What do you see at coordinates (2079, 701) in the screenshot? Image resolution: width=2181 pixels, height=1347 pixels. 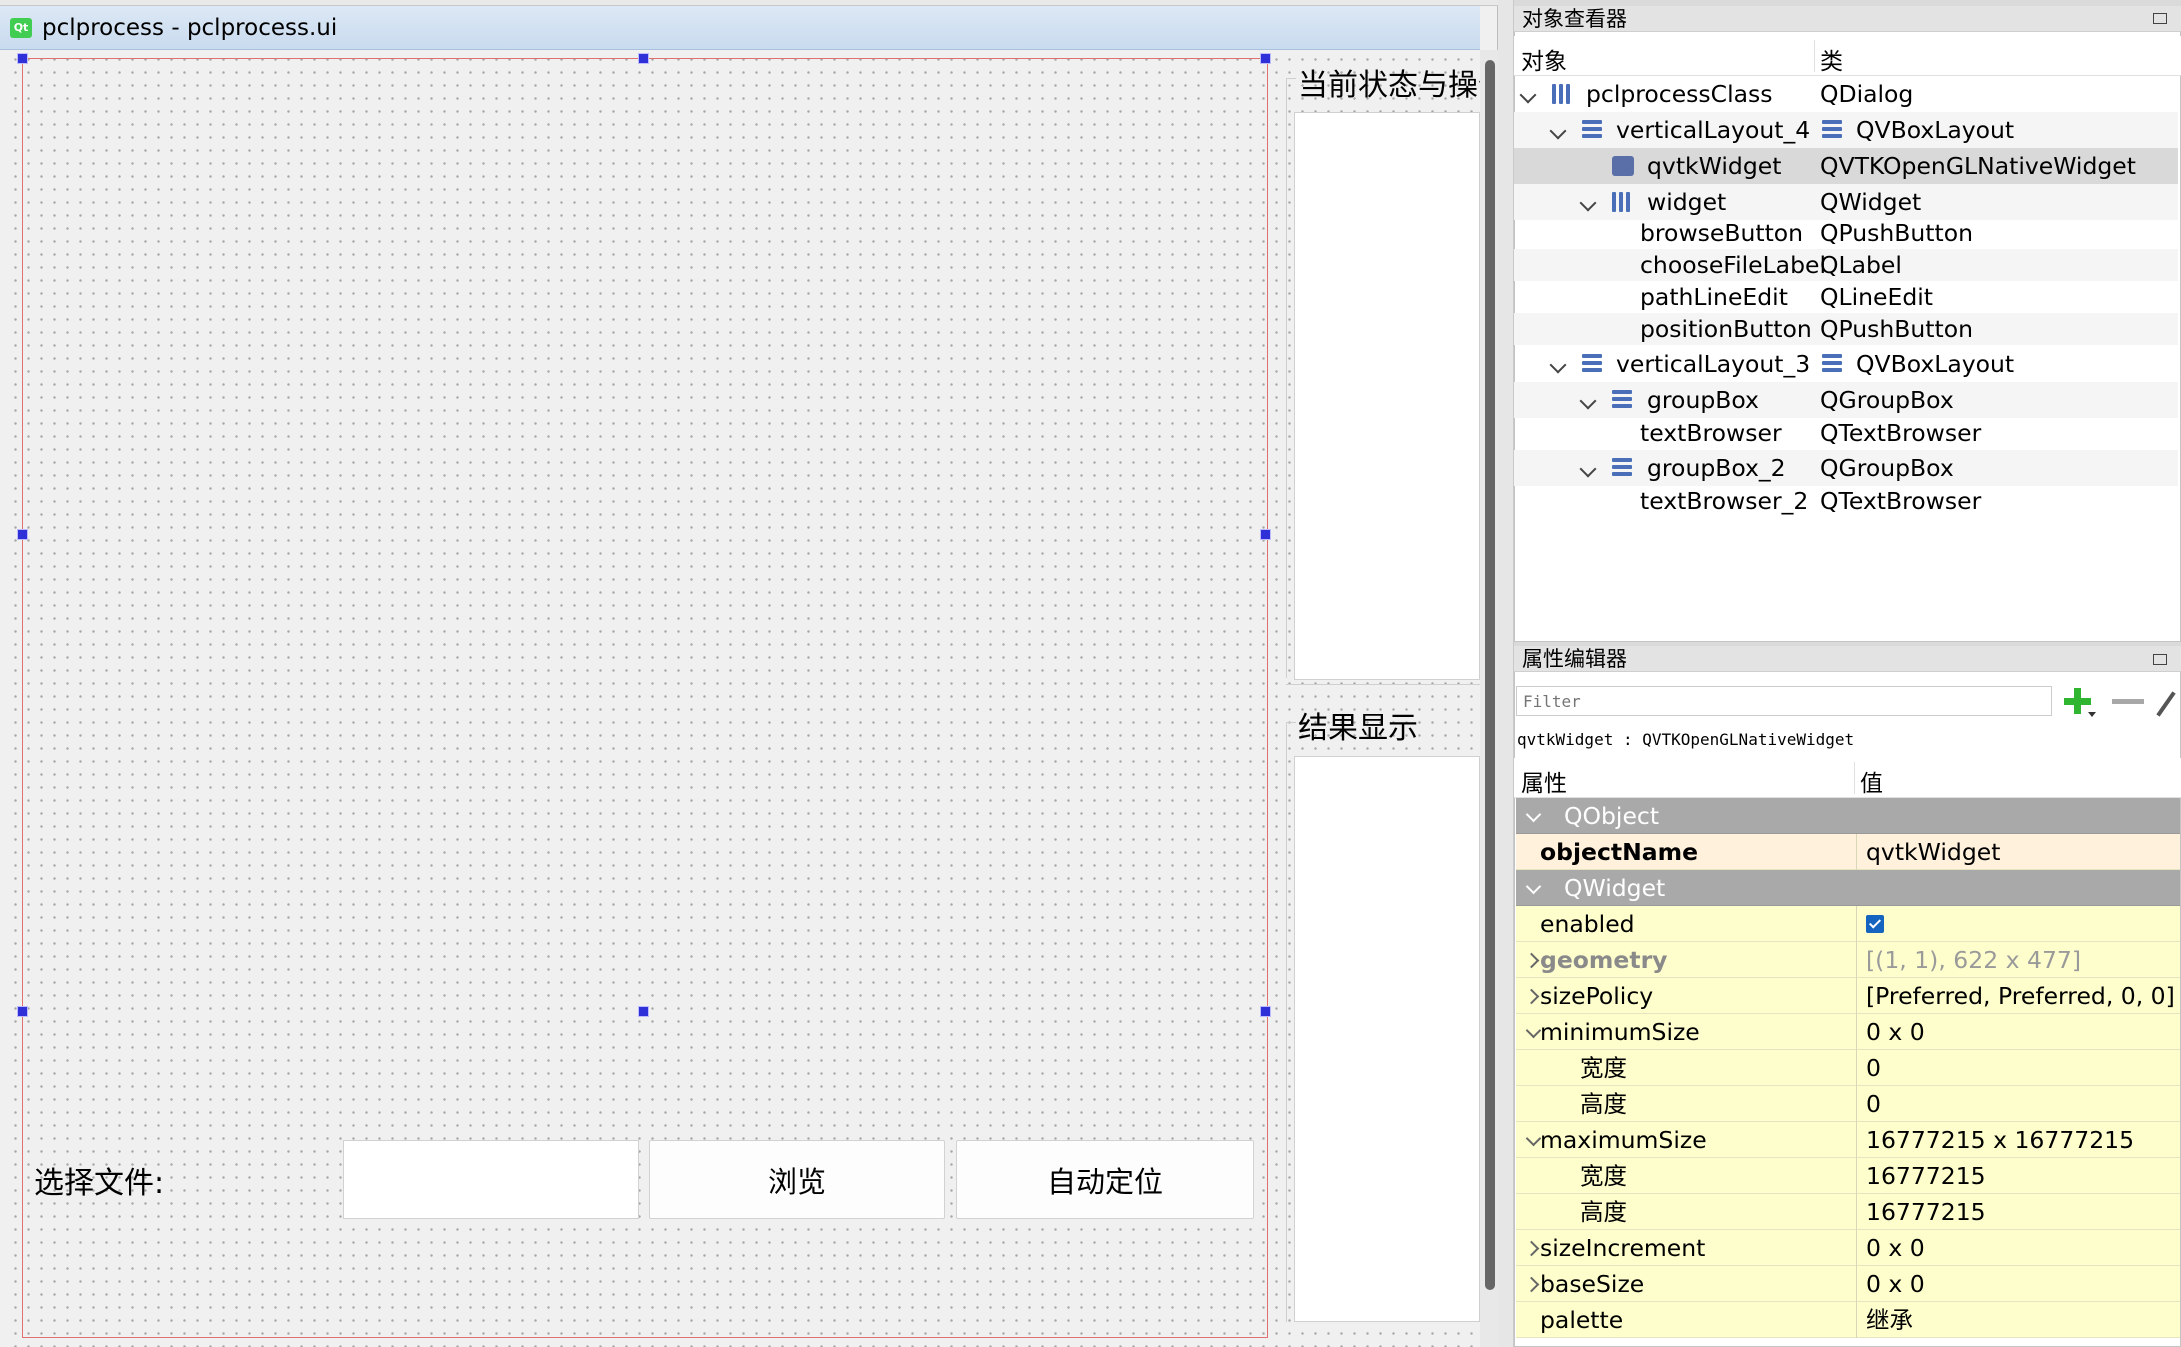 I see `add-dynamic-property-icon` at bounding box center [2079, 701].